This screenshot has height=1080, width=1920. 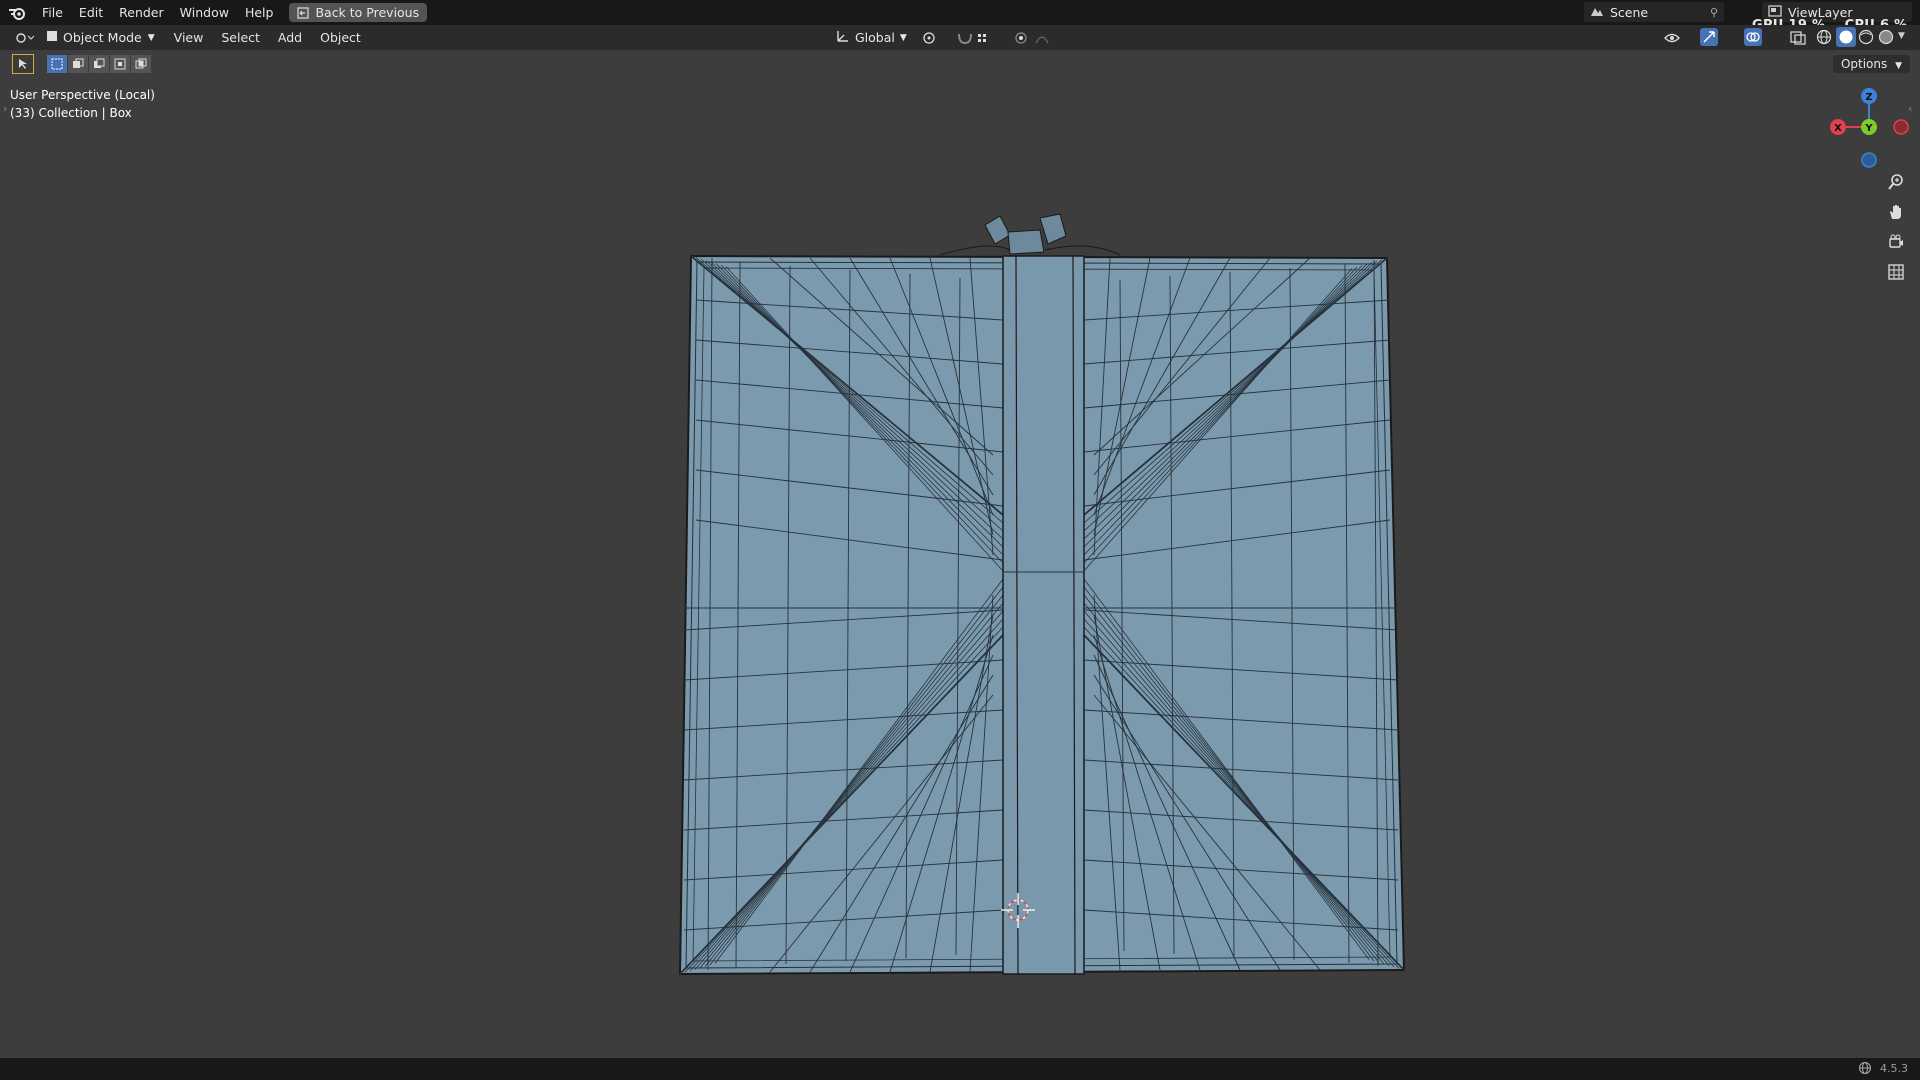 I want to click on toolbar-expand-chevron-icon: ›, so click(x=5, y=108).